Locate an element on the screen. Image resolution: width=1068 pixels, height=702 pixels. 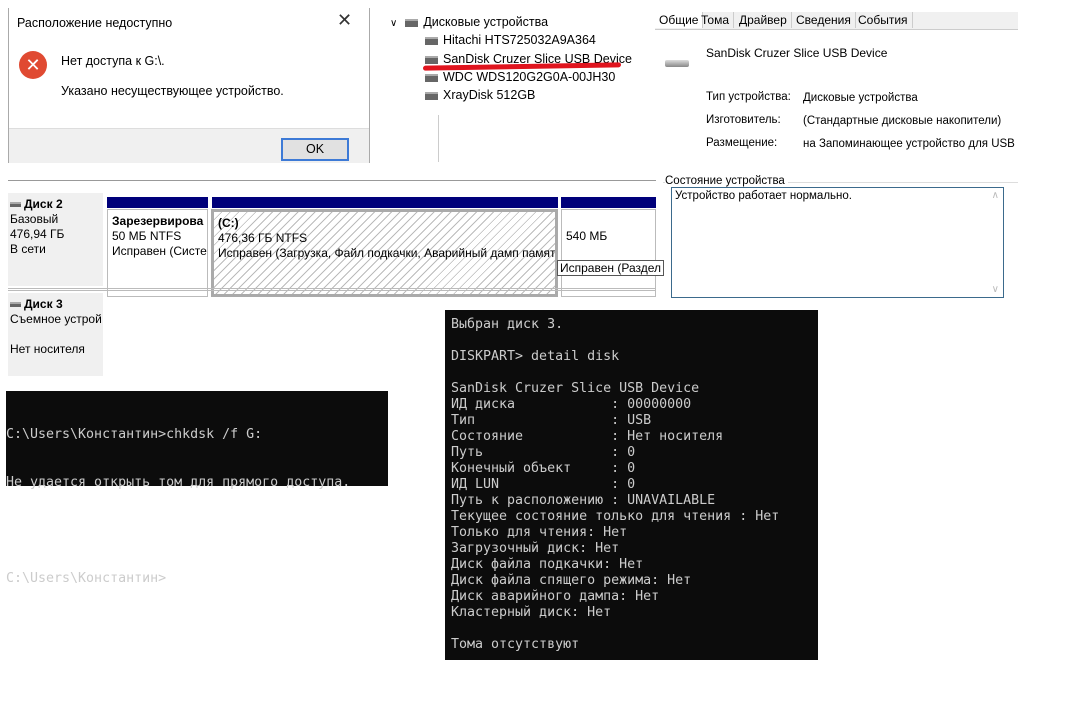
manufacturer-label: Изготовитель: is located at coordinates (743, 120).